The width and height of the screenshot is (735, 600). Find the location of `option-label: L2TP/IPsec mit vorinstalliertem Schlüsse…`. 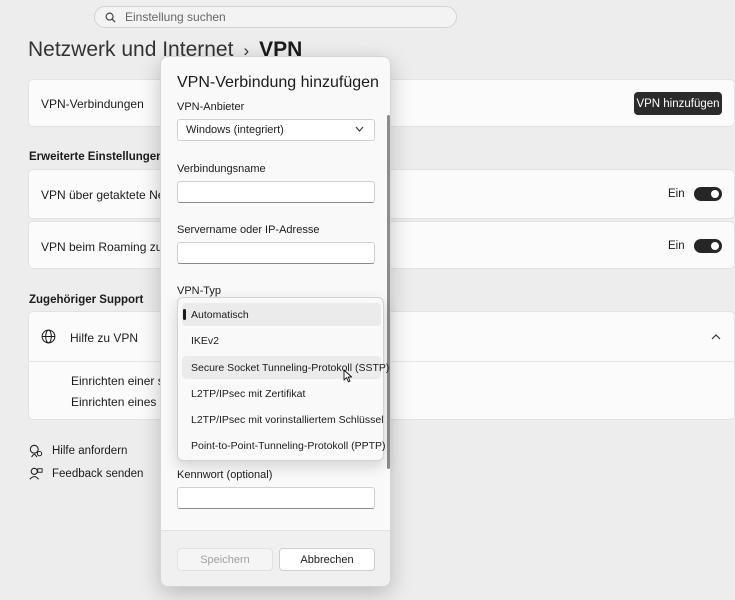

option-label: L2TP/IPsec mit vorinstalliertem Schlüsse… is located at coordinates (287, 419).